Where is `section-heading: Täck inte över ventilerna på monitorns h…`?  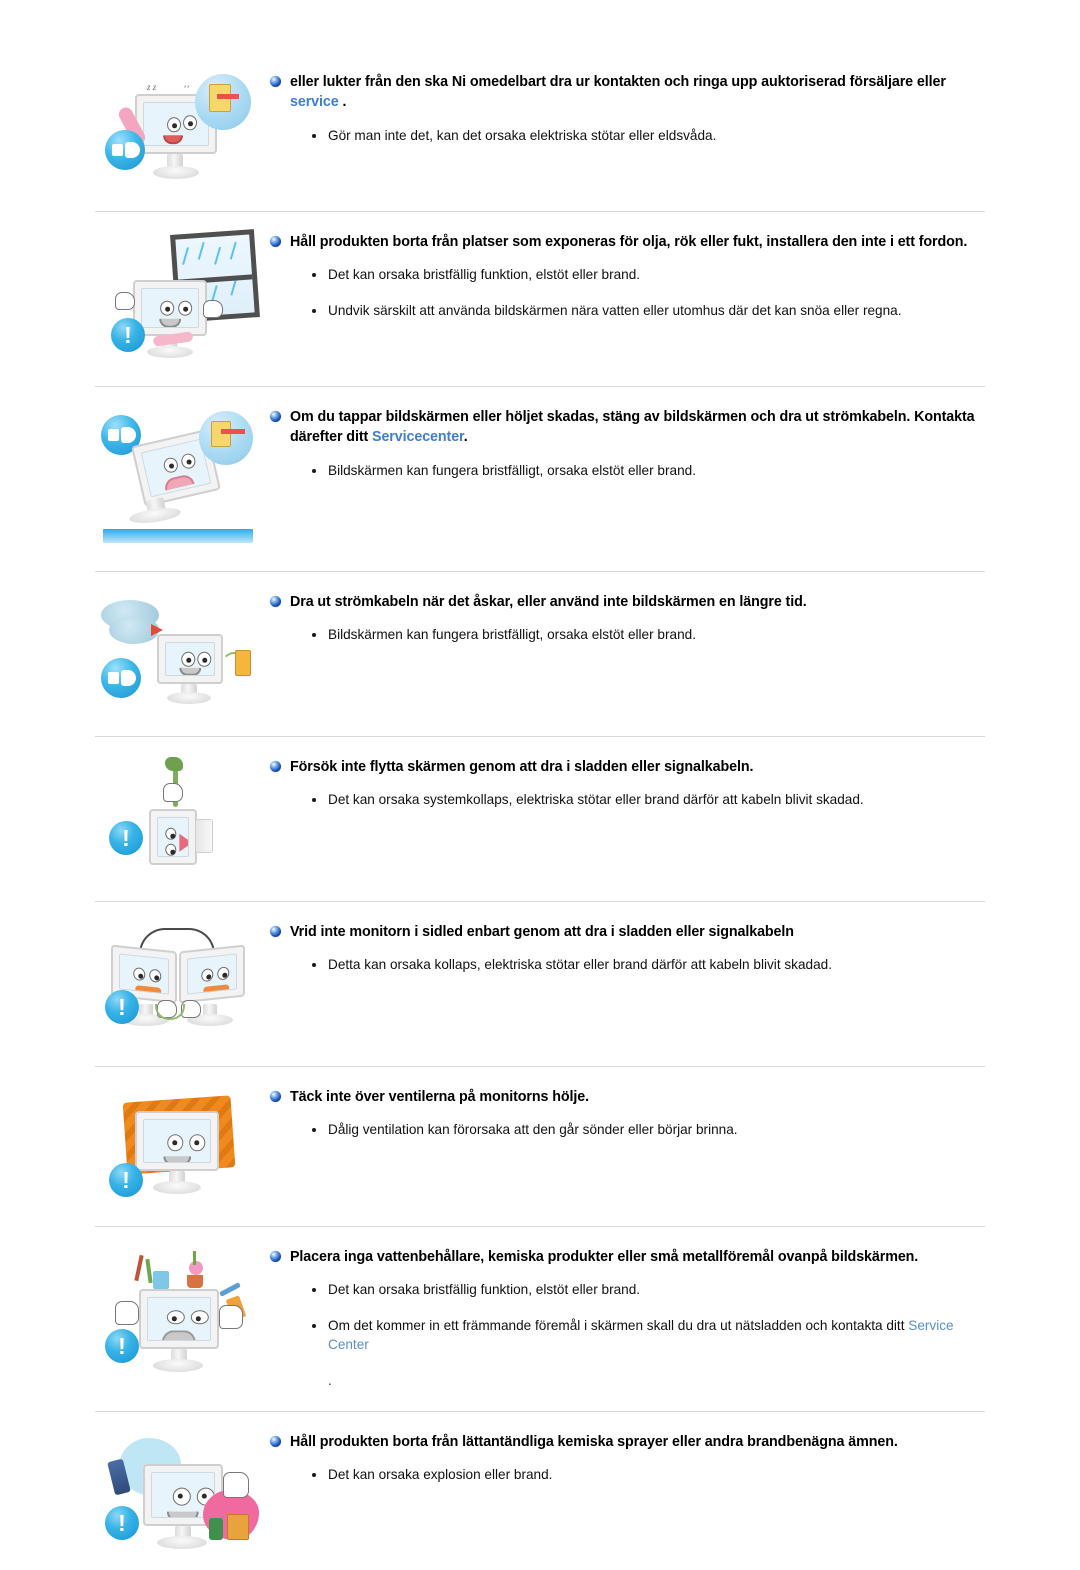
section-heading: Täck inte över ventilerna på monitorns h… is located at coordinates (627, 1097).